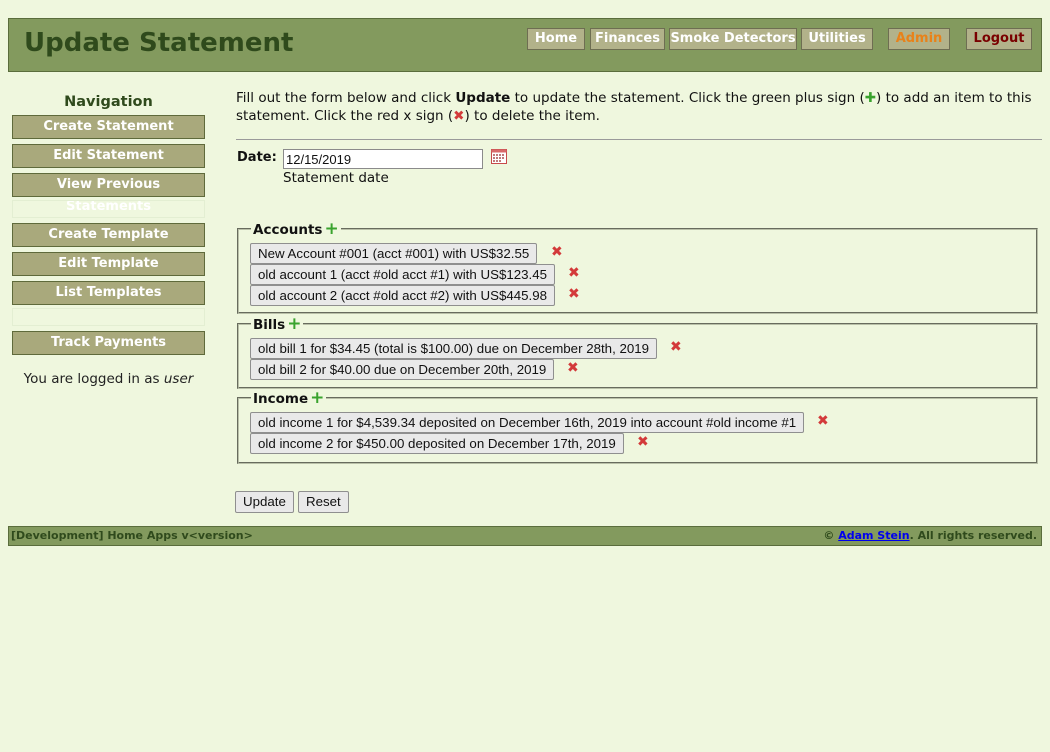 The height and width of the screenshot is (752, 1050). I want to click on nav-admin-button: Admin, so click(919, 39).